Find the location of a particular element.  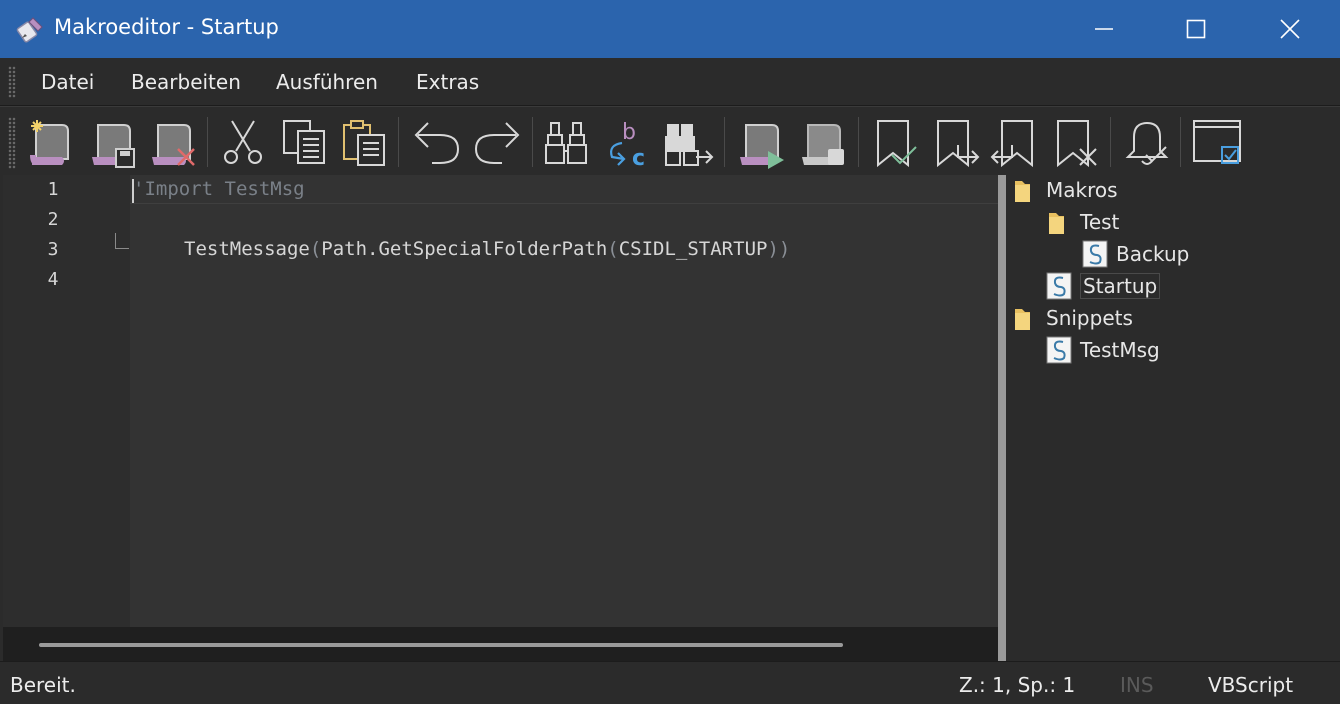

menu-bearbeiten: Bearbeiten is located at coordinates (186, 82).